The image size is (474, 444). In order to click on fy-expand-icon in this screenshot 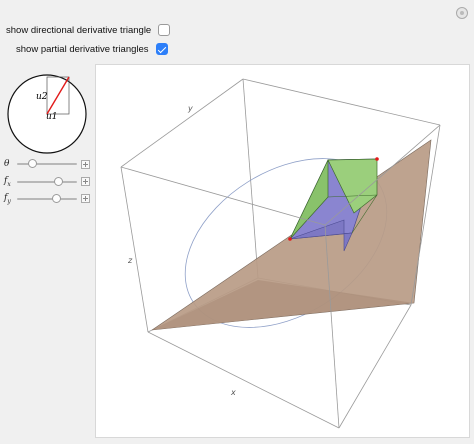, I will do `click(85, 199)`.